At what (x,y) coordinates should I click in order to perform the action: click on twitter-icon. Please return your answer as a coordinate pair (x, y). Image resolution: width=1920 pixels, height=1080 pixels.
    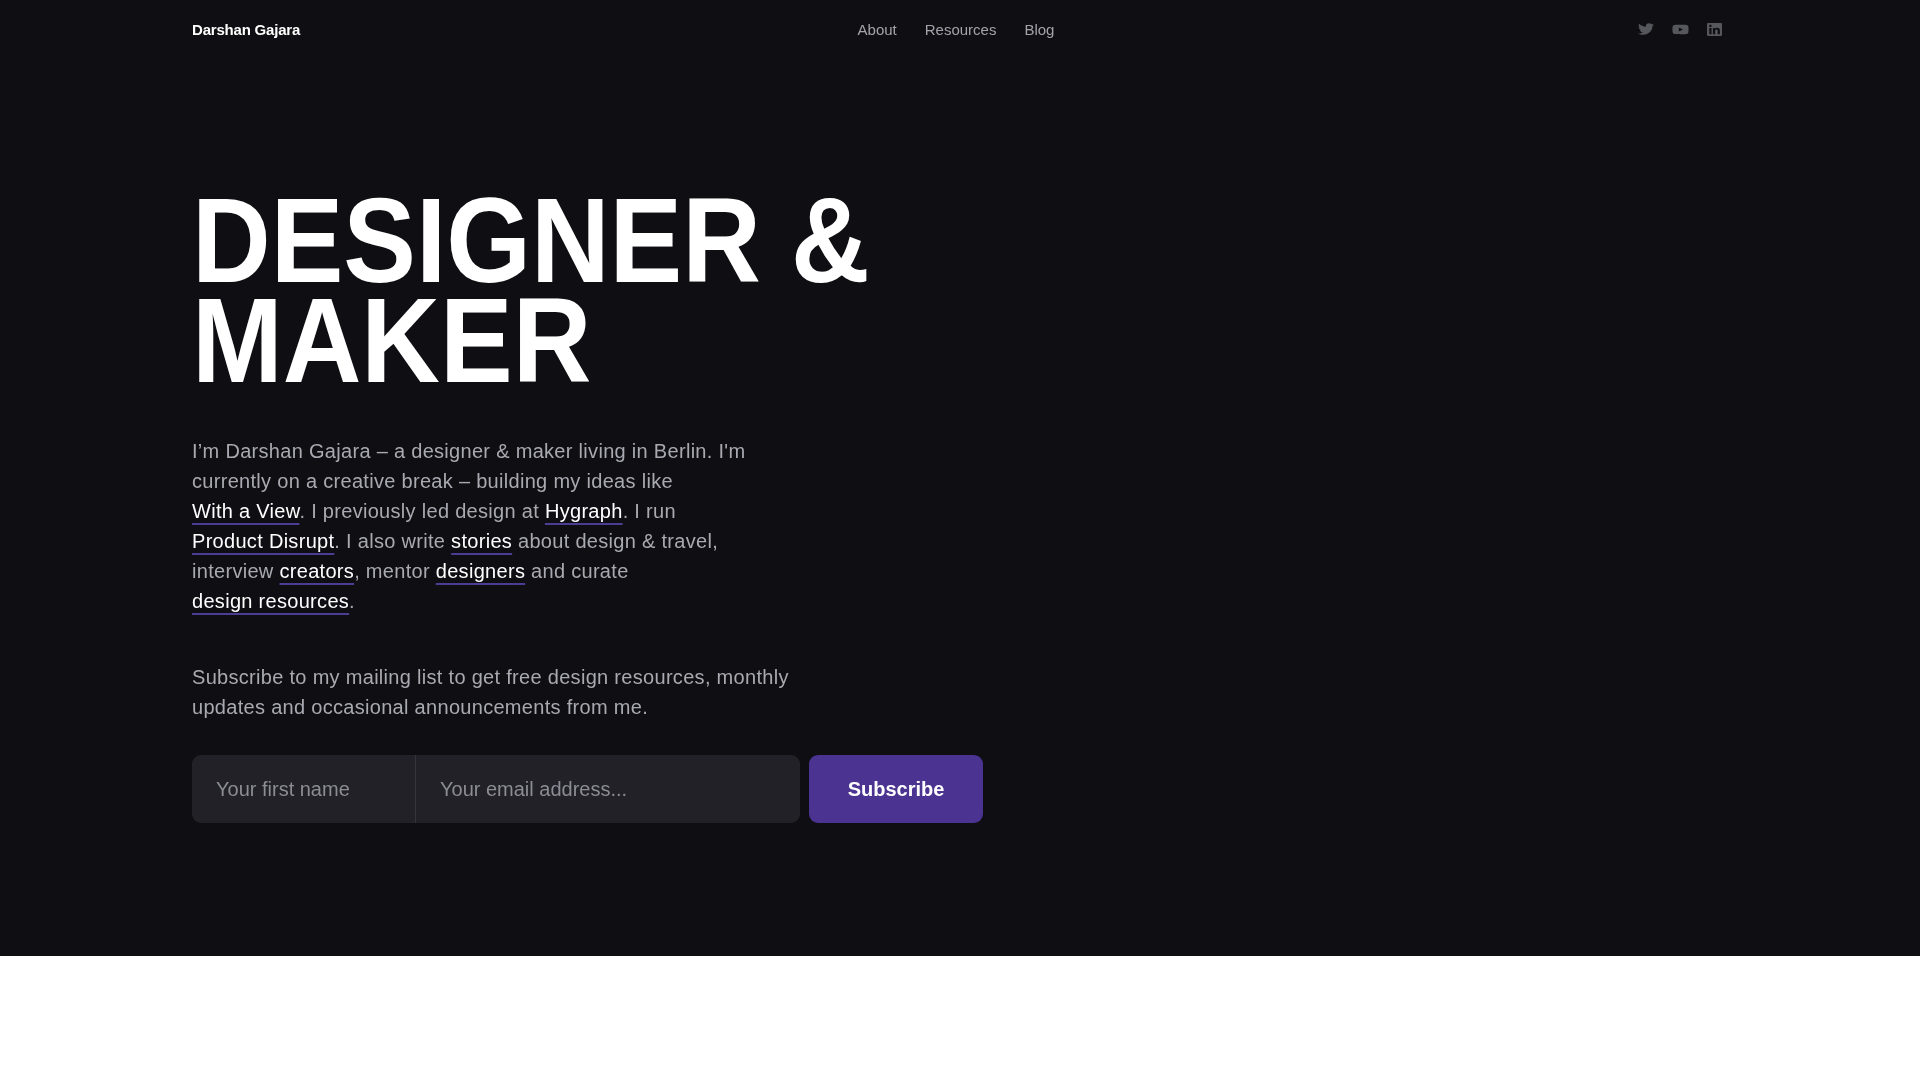
    Looking at the image, I should click on (1646, 29).